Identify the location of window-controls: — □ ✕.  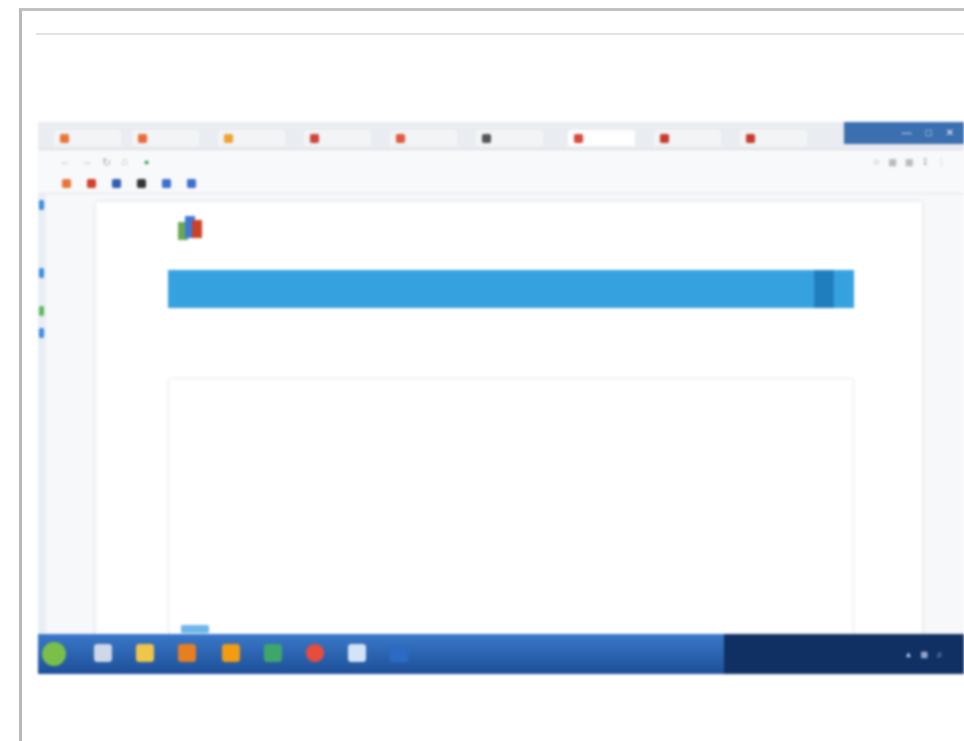
(904, 133).